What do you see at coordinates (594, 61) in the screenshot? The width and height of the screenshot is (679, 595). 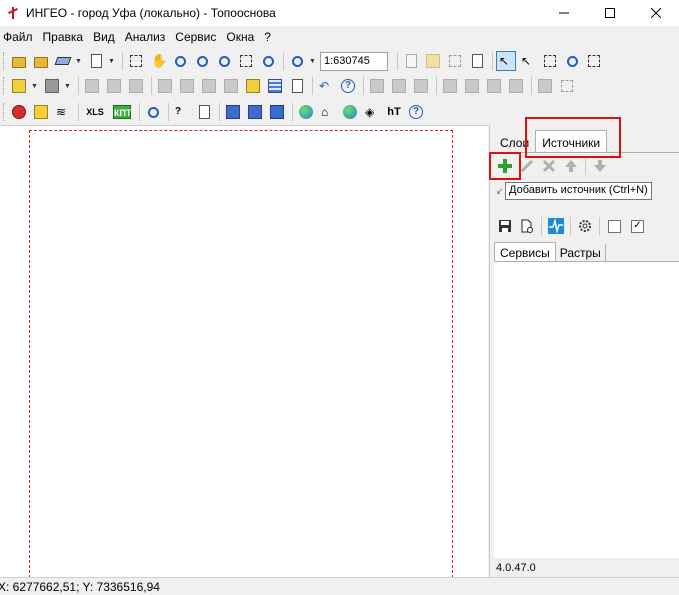 I see `select-area-button` at bounding box center [594, 61].